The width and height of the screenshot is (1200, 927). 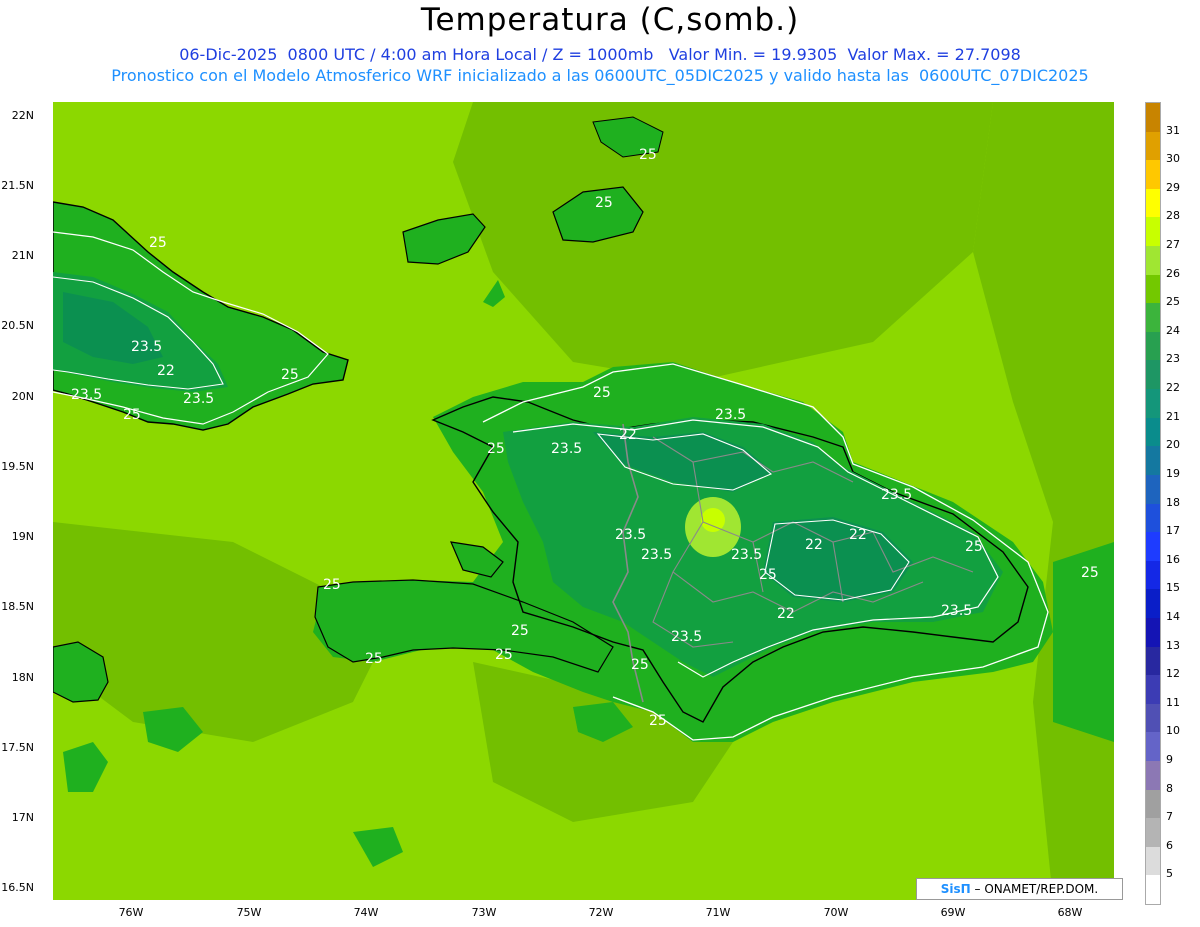 I want to click on color-scale-label: 16, so click(x=1173, y=559).